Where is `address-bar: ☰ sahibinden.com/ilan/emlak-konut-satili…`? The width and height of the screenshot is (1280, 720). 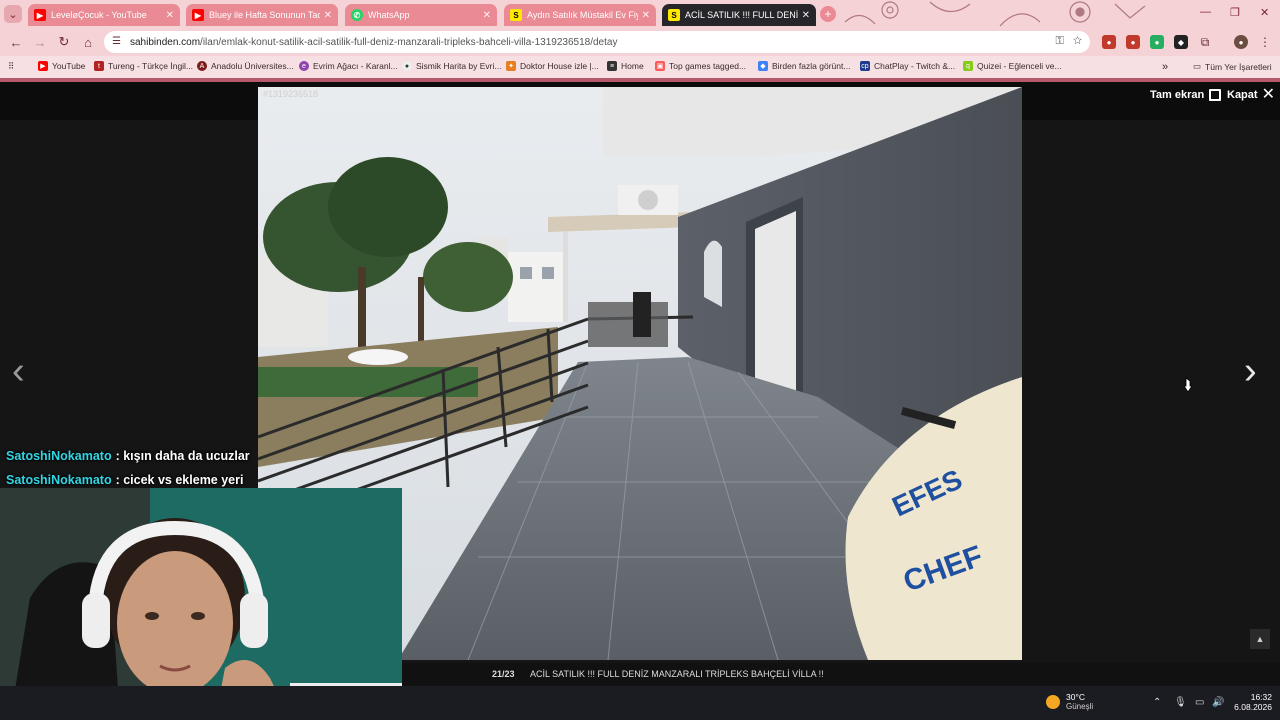 address-bar: ☰ sahibinden.com/ilan/emlak-konut-satili… is located at coordinates (597, 42).